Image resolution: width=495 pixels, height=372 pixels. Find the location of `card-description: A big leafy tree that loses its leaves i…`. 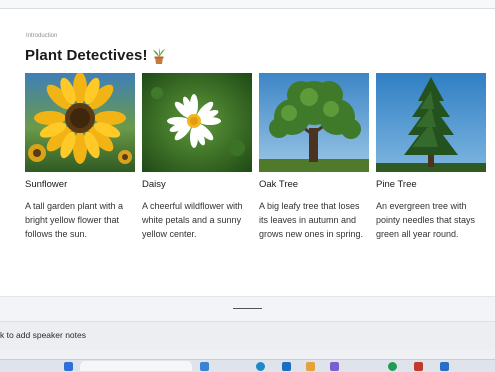

card-description: A big leafy tree that loses its leaves i… is located at coordinates (315, 220).